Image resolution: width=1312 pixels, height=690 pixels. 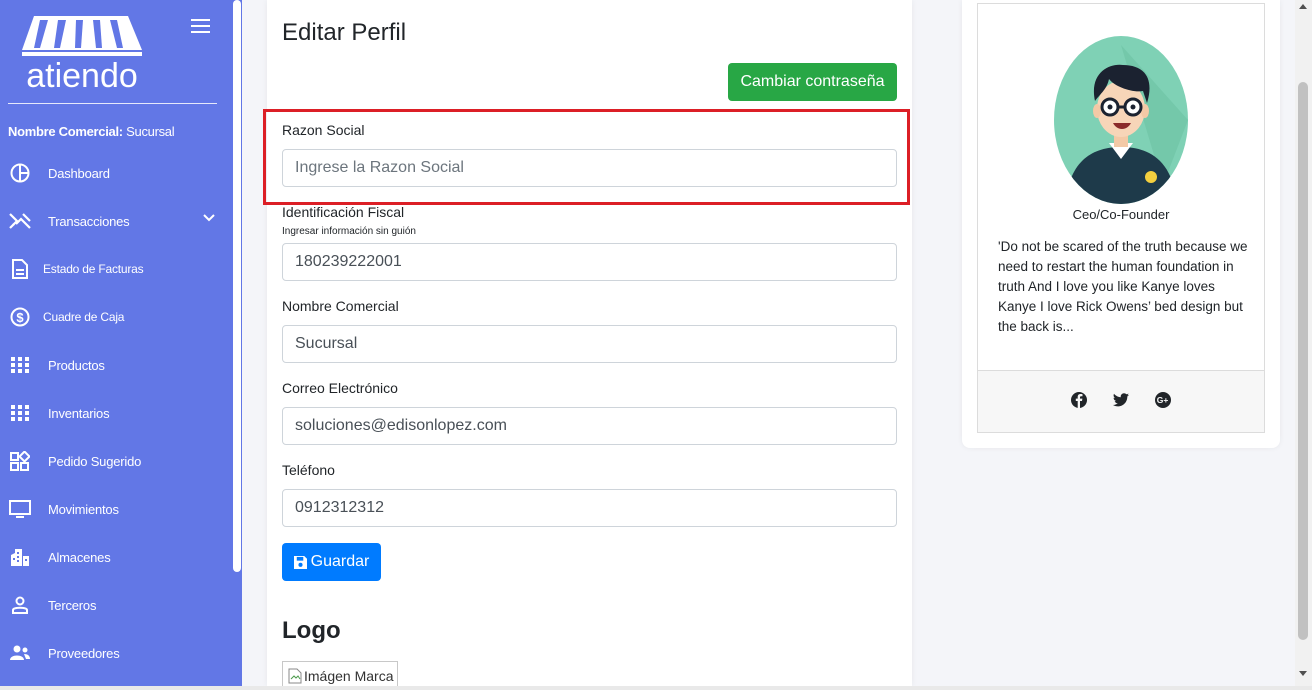 What do you see at coordinates (82, 74) in the screenshot?
I see `svg-text: atiendo` at bounding box center [82, 74].